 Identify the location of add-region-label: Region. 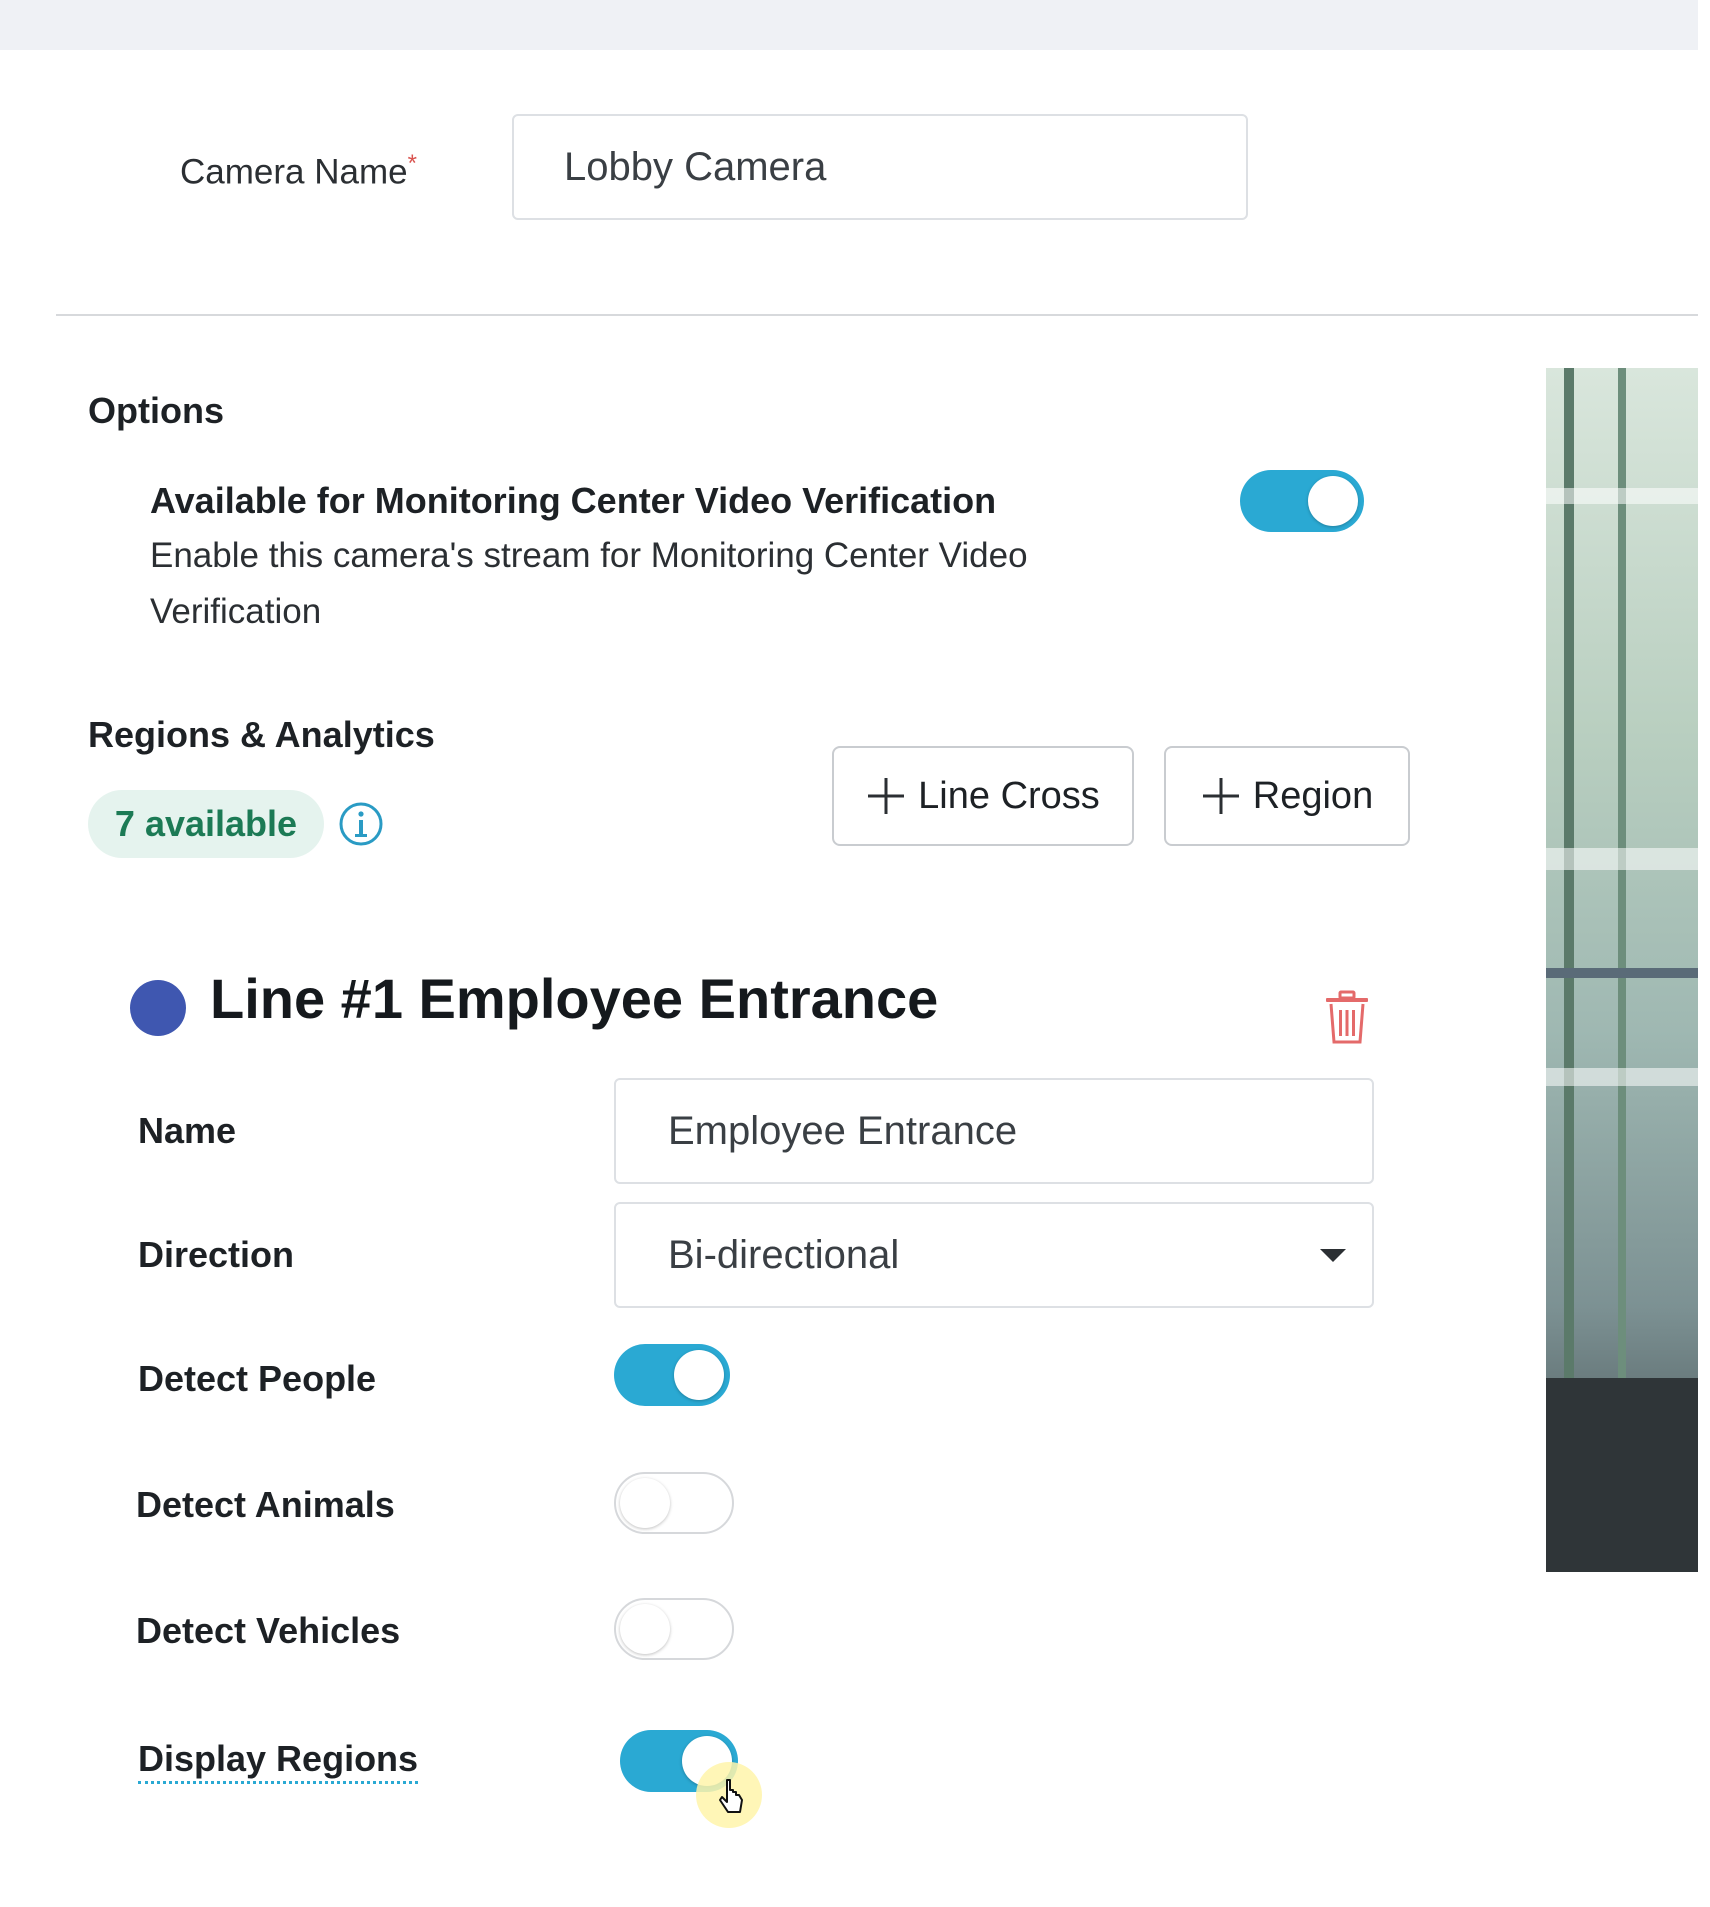
(1313, 795).